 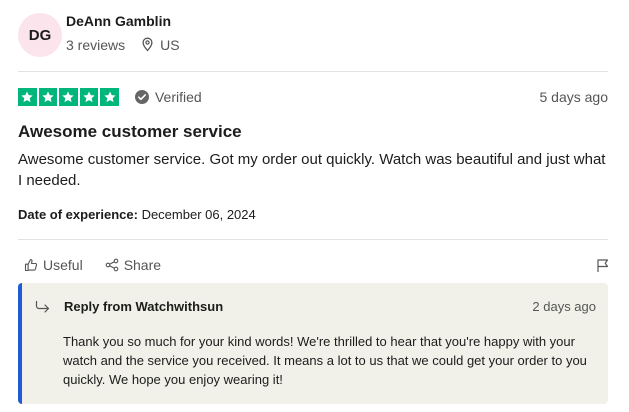 I want to click on reviewer-header: DG DeAnn Gamblin 3 reviews US, so click(x=99, y=35).